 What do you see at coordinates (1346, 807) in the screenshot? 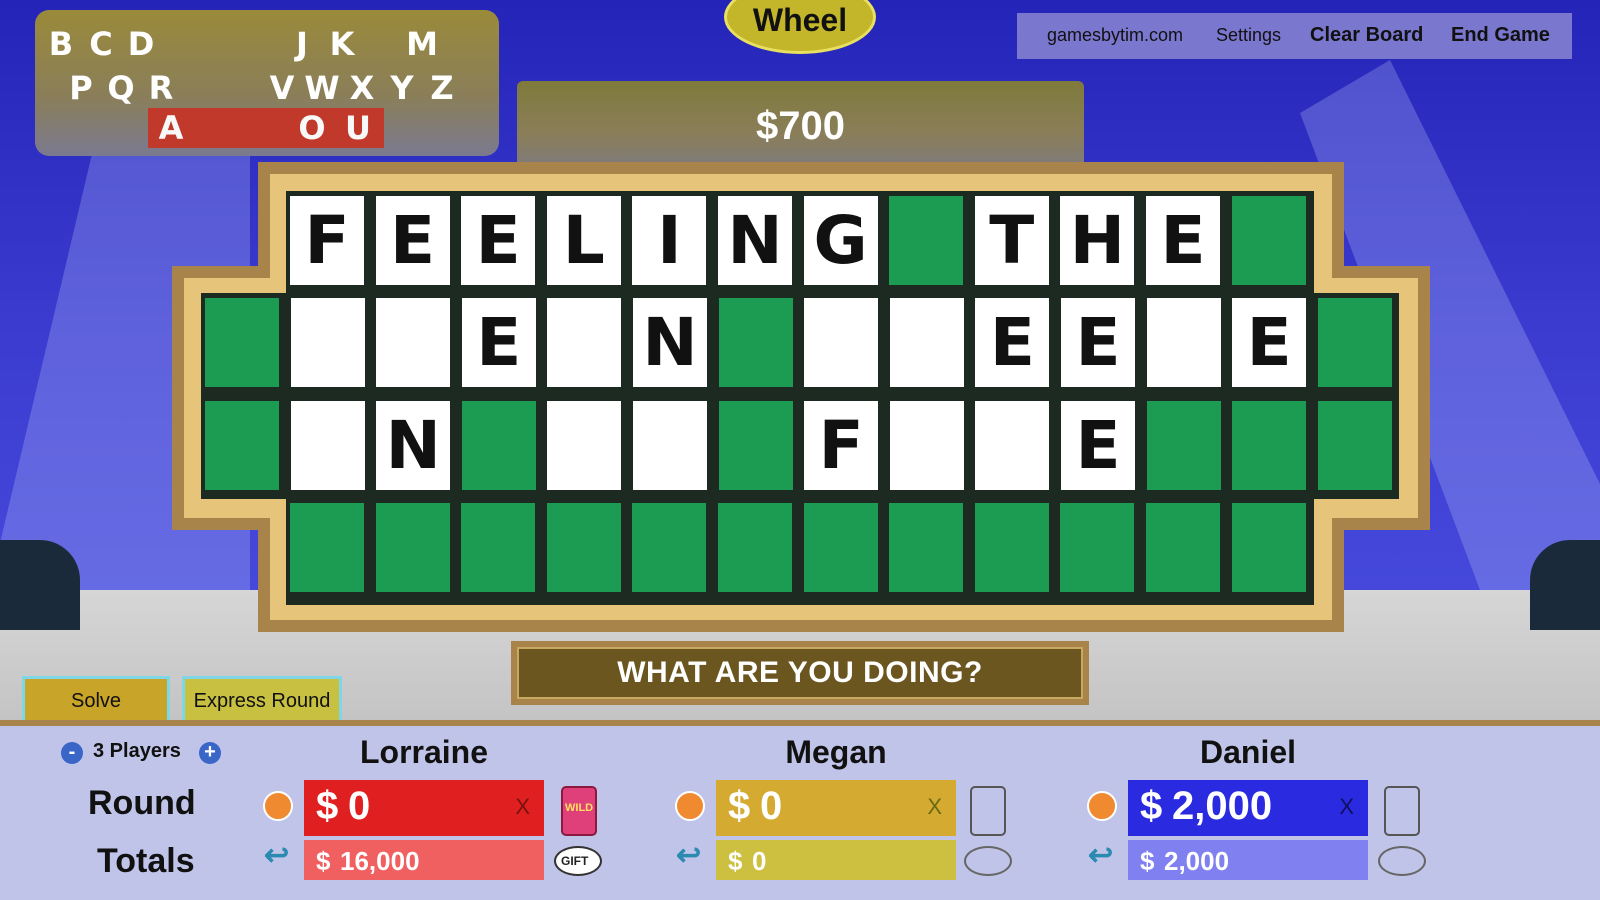
I see `clear-round-daniel: X` at bounding box center [1346, 807].